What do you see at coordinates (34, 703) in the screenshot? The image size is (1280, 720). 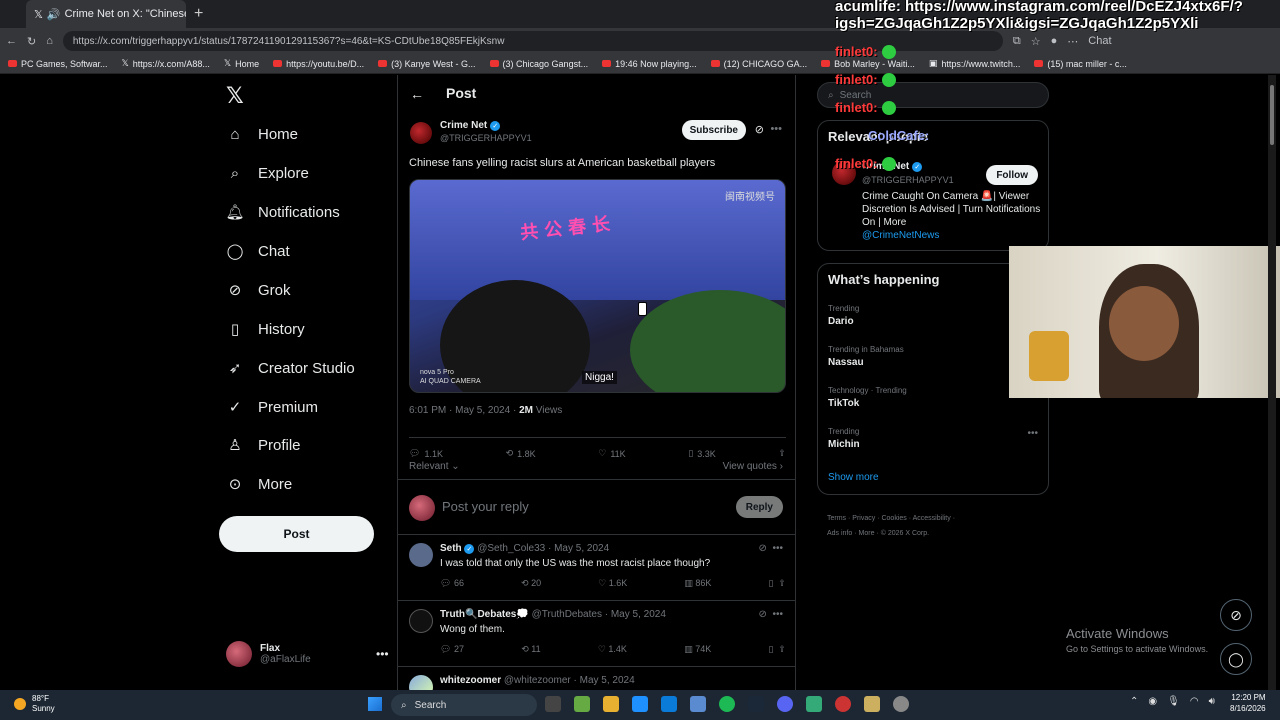 I see `weather-widget: 88°F Sunny` at bounding box center [34, 703].